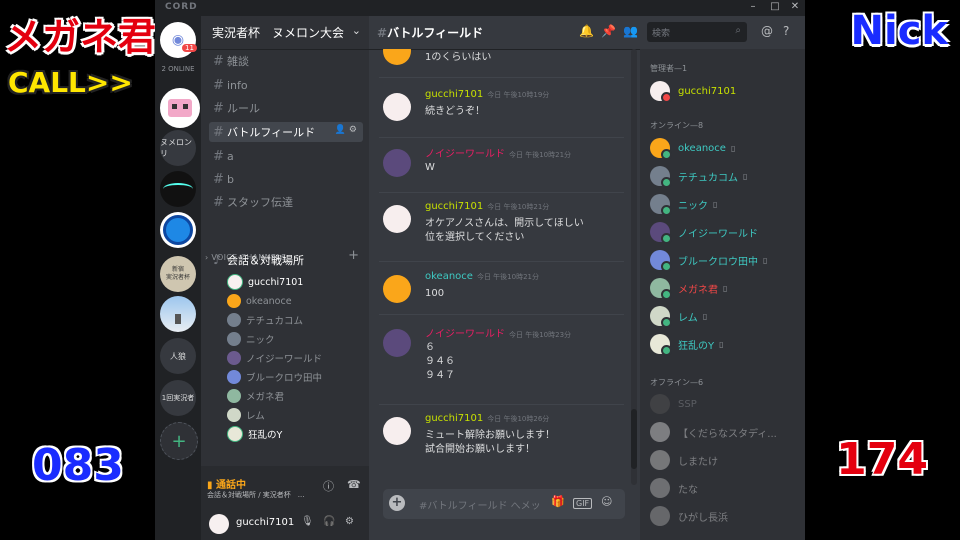 The width and height of the screenshot is (960, 540). Describe the element at coordinates (786, 31) in the screenshot. I see `help-icon: ?` at that location.